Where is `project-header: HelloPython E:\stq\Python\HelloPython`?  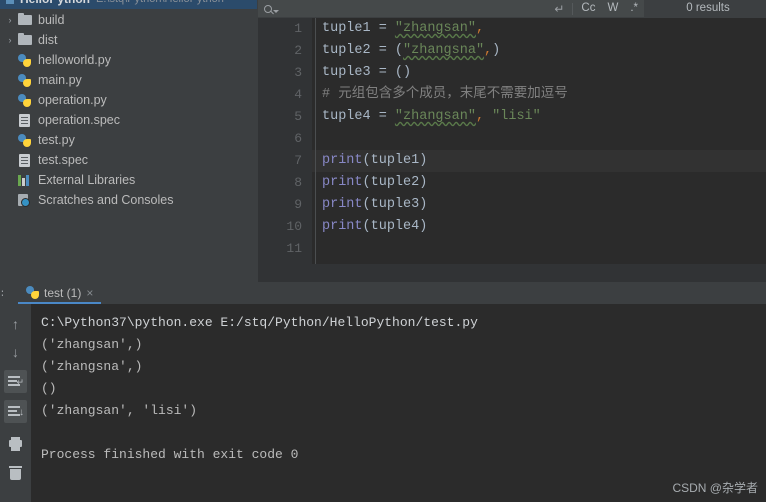
project-header: HelloPython E:\stq\Python\HelloPython is located at coordinates (128, 4).